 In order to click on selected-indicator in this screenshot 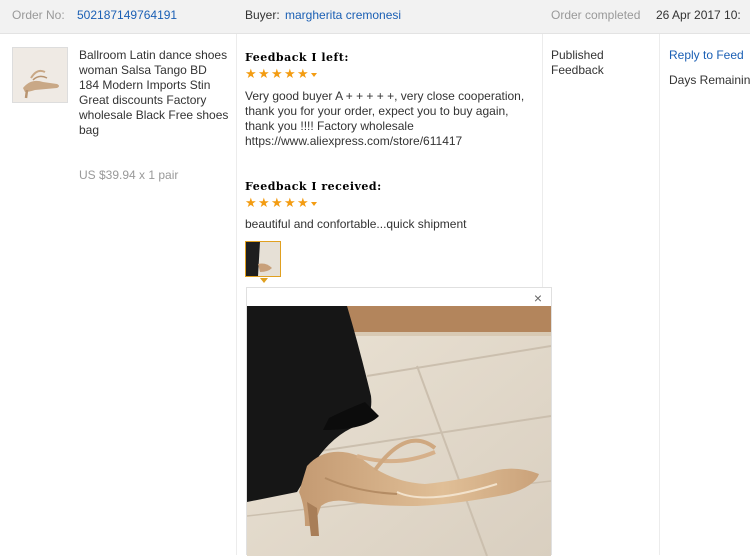, I will do `click(264, 280)`.